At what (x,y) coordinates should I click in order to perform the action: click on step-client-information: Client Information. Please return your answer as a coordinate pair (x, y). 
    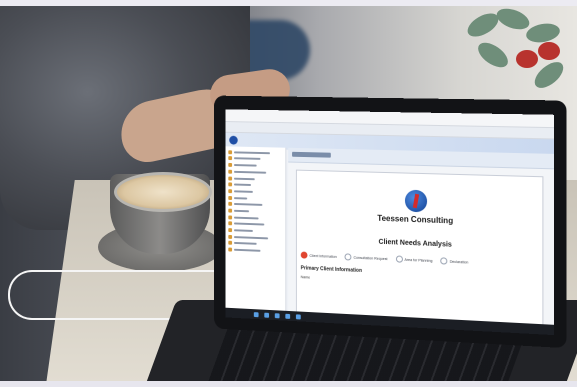
    Looking at the image, I should click on (318, 255).